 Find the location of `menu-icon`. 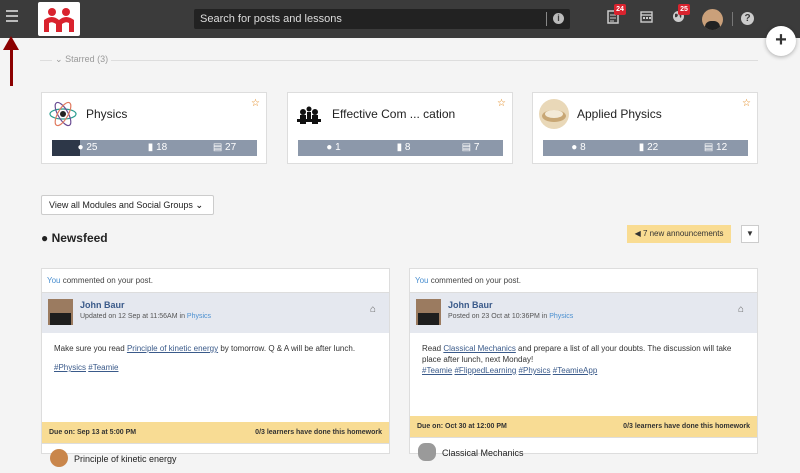

menu-icon is located at coordinates (12, 17).